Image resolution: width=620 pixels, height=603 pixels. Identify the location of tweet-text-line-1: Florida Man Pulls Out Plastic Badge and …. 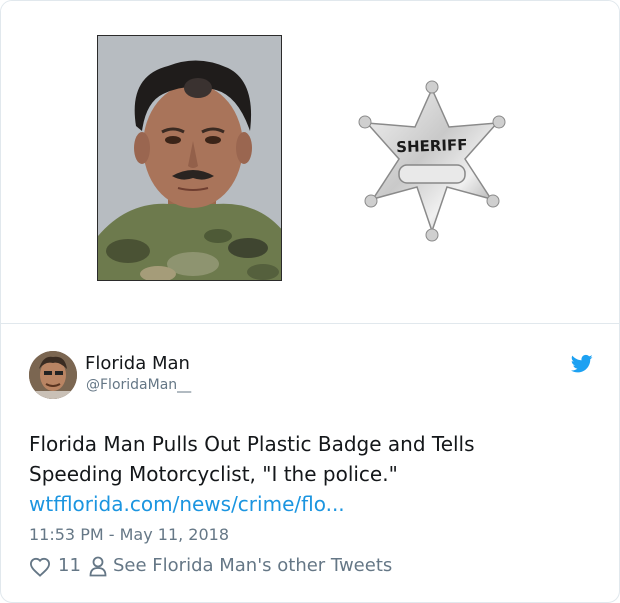
(252, 444).